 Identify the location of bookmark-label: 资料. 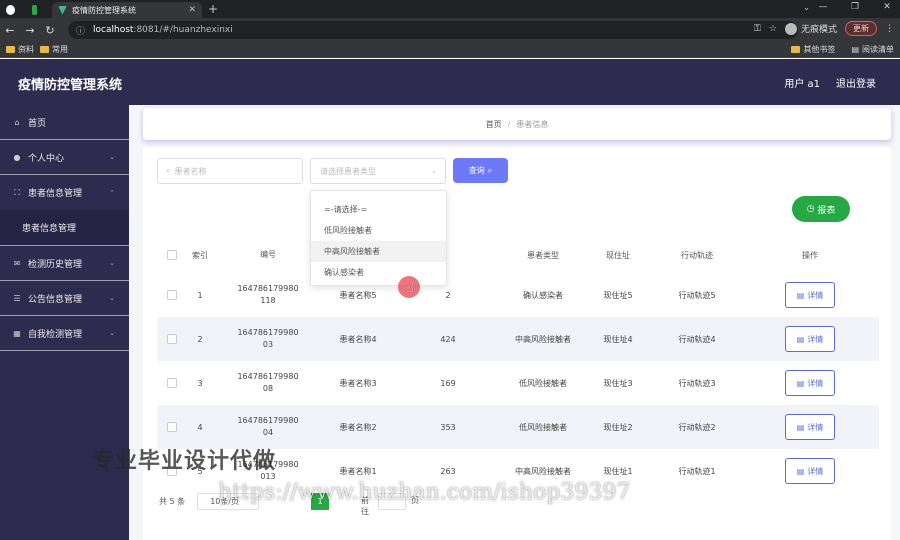
(26, 49).